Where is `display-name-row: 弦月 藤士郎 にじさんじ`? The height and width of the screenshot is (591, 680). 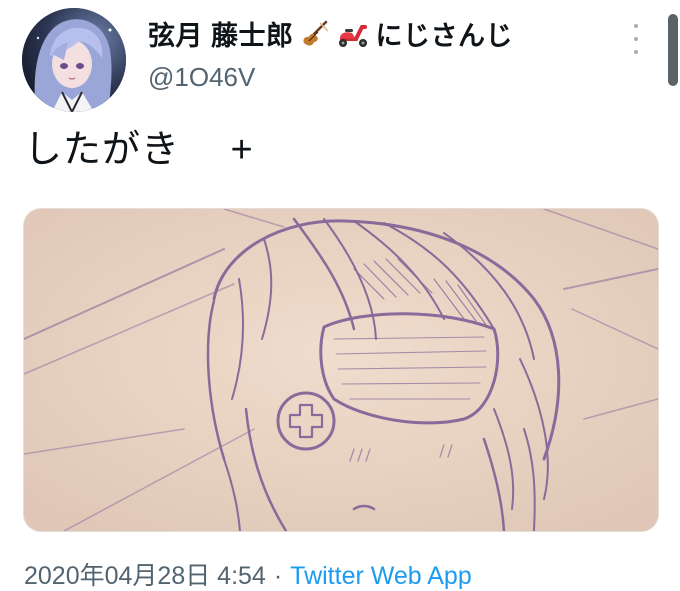 display-name-row: 弦月 藤士郎 にじさんじ is located at coordinates (330, 33).